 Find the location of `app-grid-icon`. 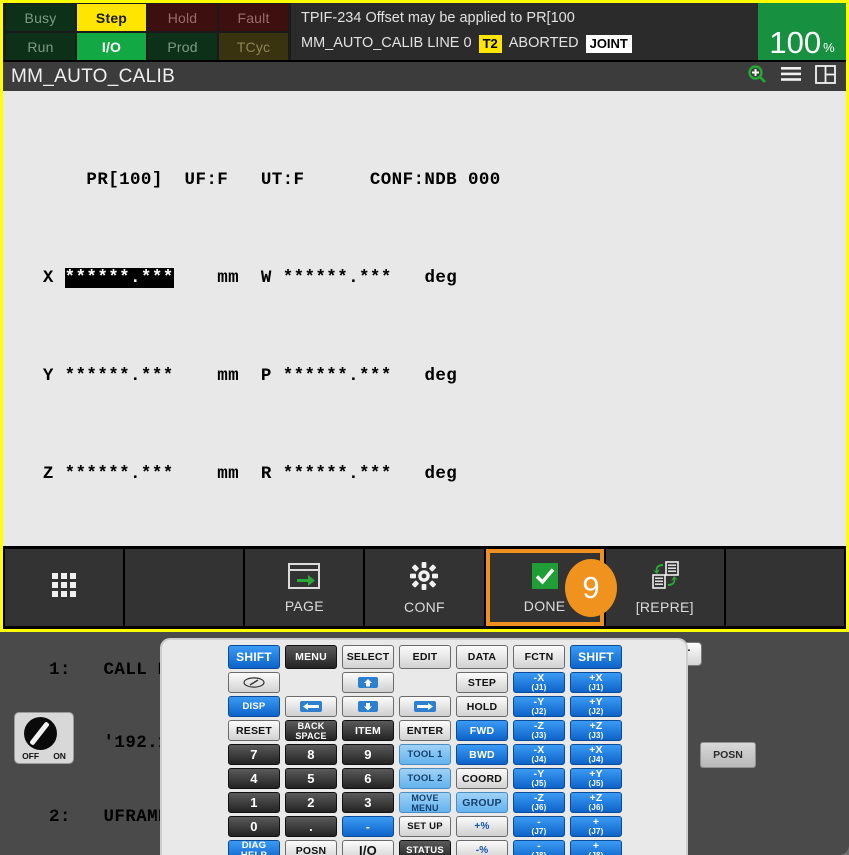

app-grid-icon is located at coordinates (64, 587).